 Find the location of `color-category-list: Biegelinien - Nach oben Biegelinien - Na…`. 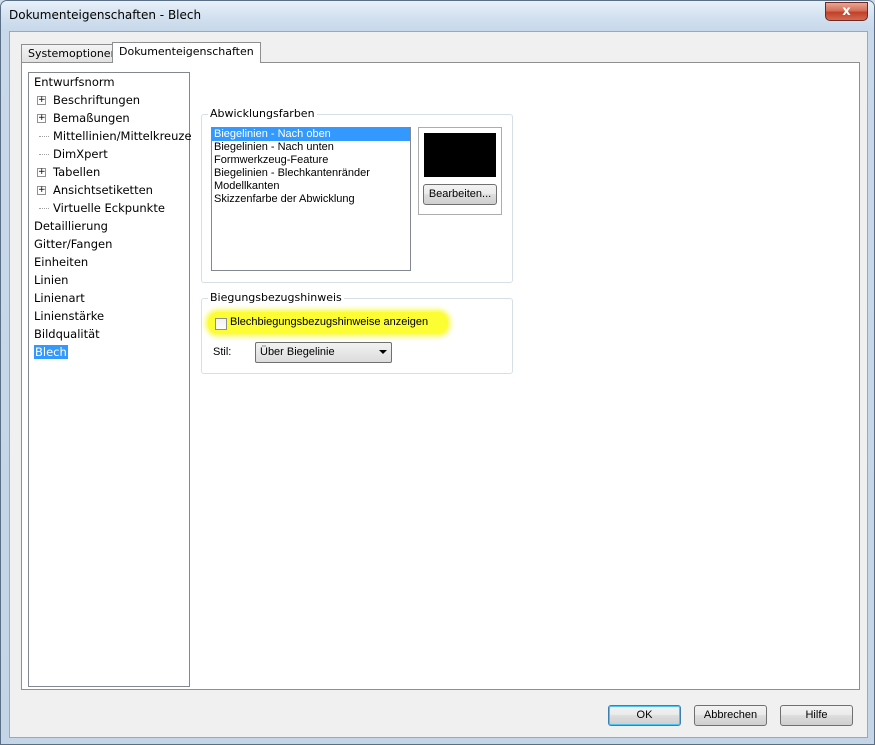

color-category-list: Biegelinien - Nach oben Biegelinien - Na… is located at coordinates (311, 199).